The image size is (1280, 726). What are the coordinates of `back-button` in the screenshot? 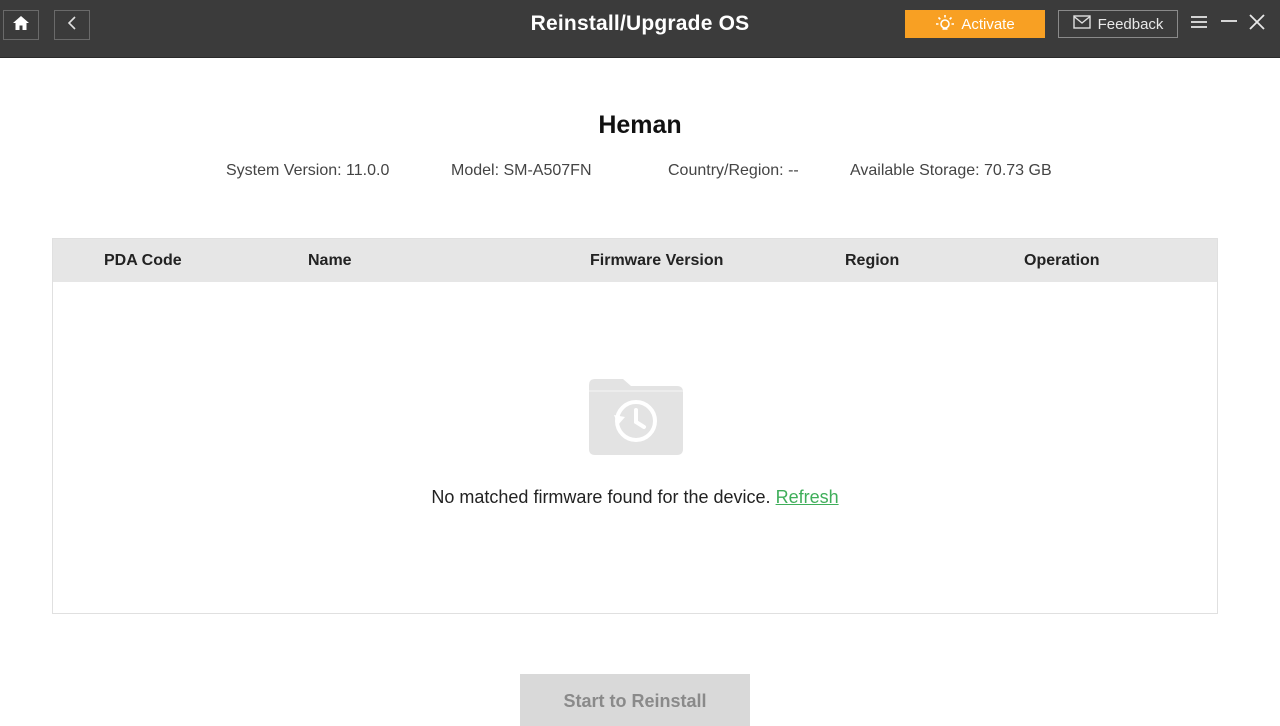 It's located at (72, 25).